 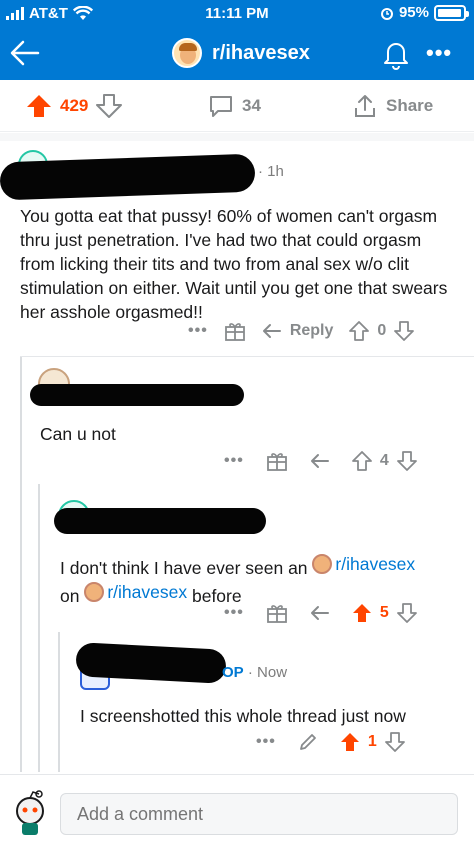 I want to click on edit-pencil-icon, so click(x=308, y=742).